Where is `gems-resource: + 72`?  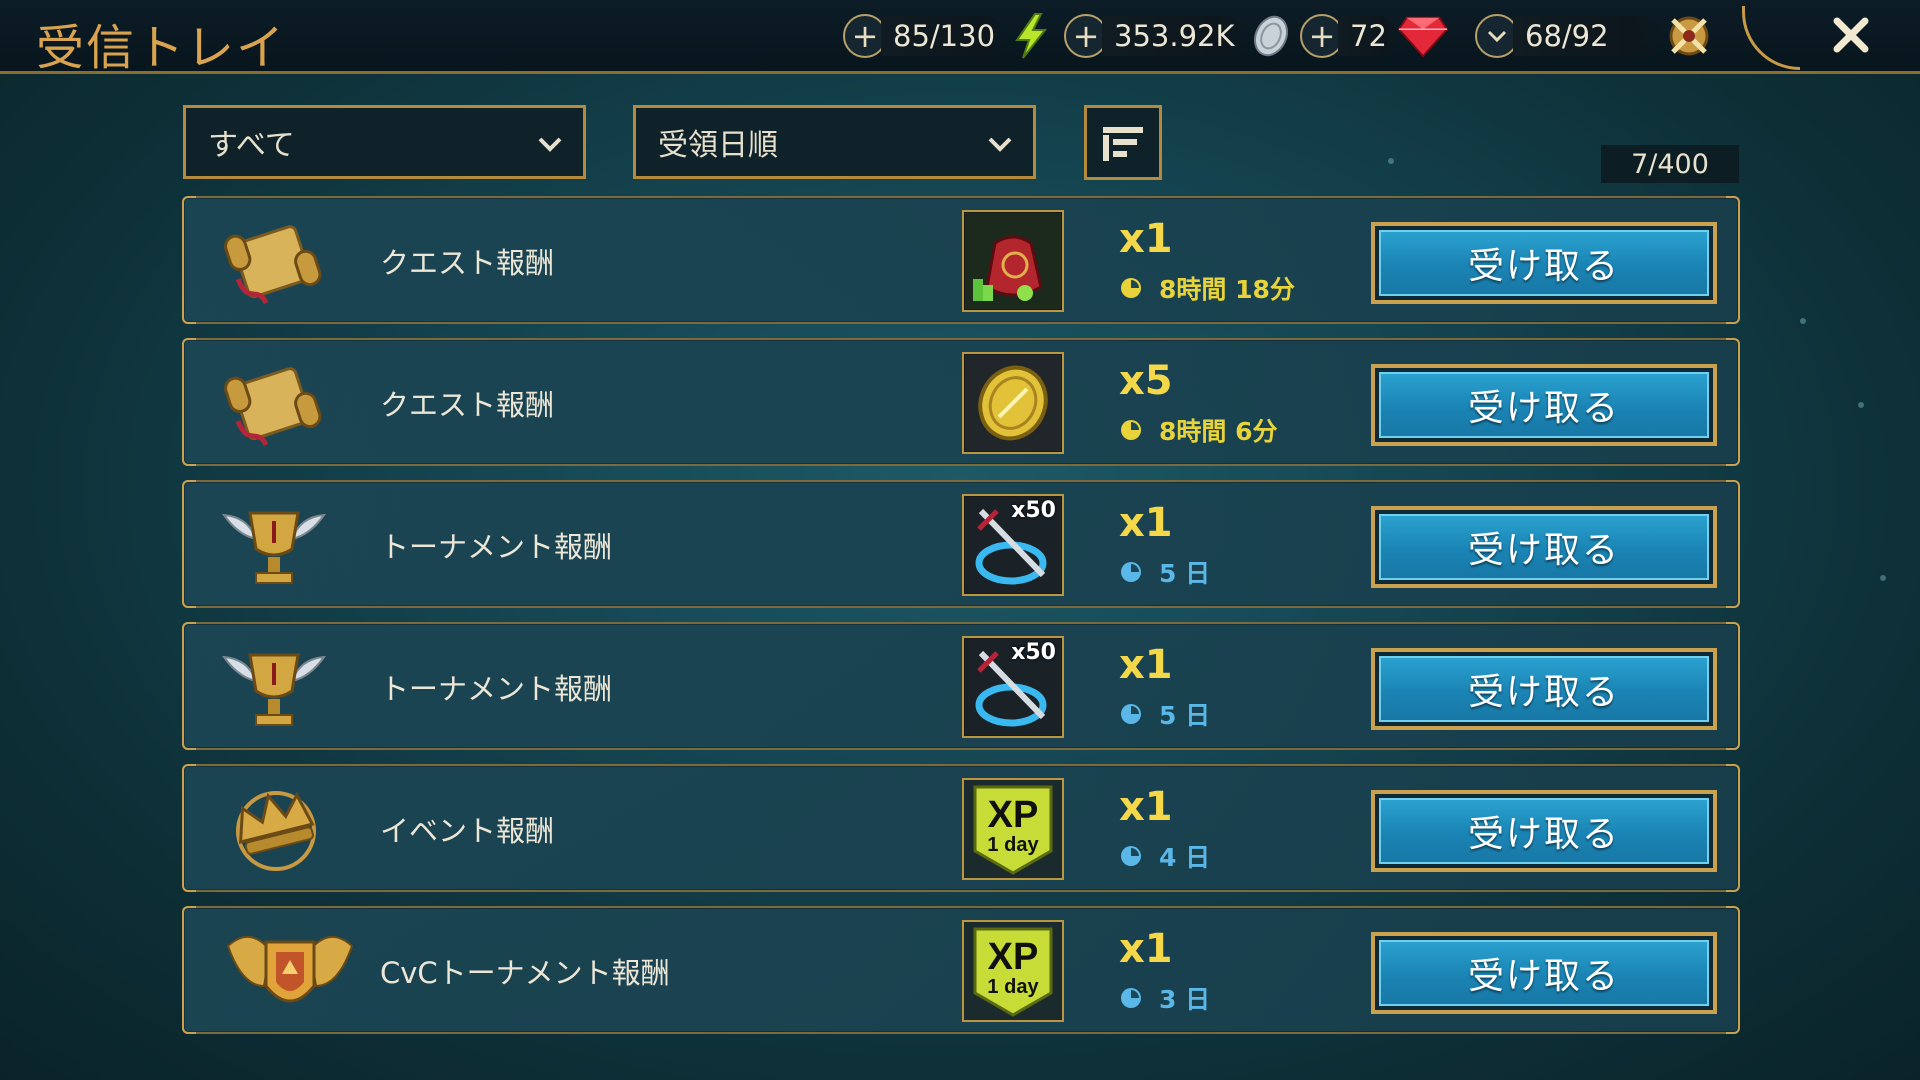
gems-resource: + 72 is located at coordinates (1374, 36).